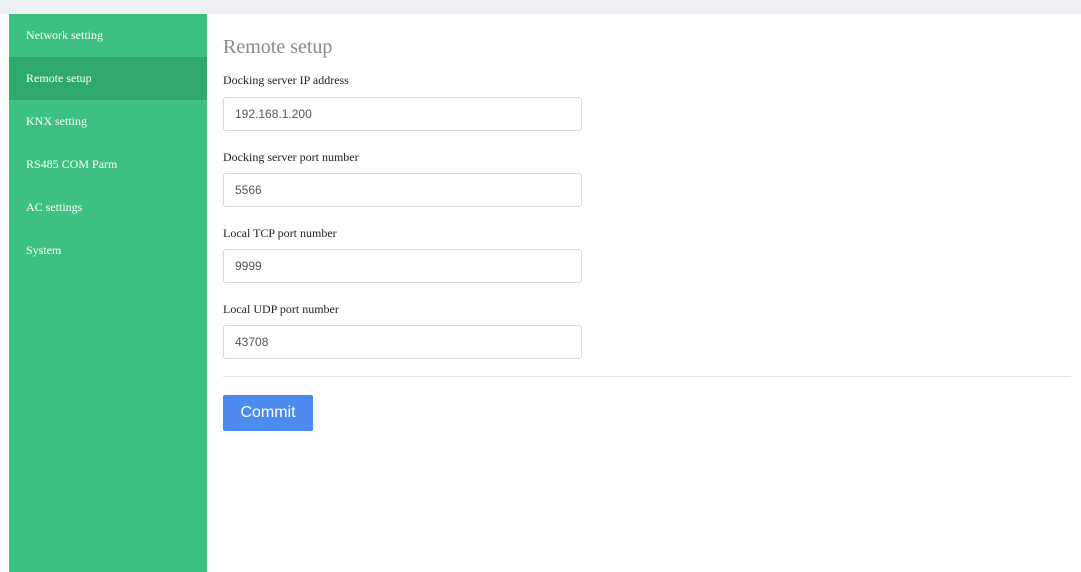 This screenshot has height=572, width=1081. What do you see at coordinates (291, 157) in the screenshot?
I see `docking-server-port-label: Docking server port number` at bounding box center [291, 157].